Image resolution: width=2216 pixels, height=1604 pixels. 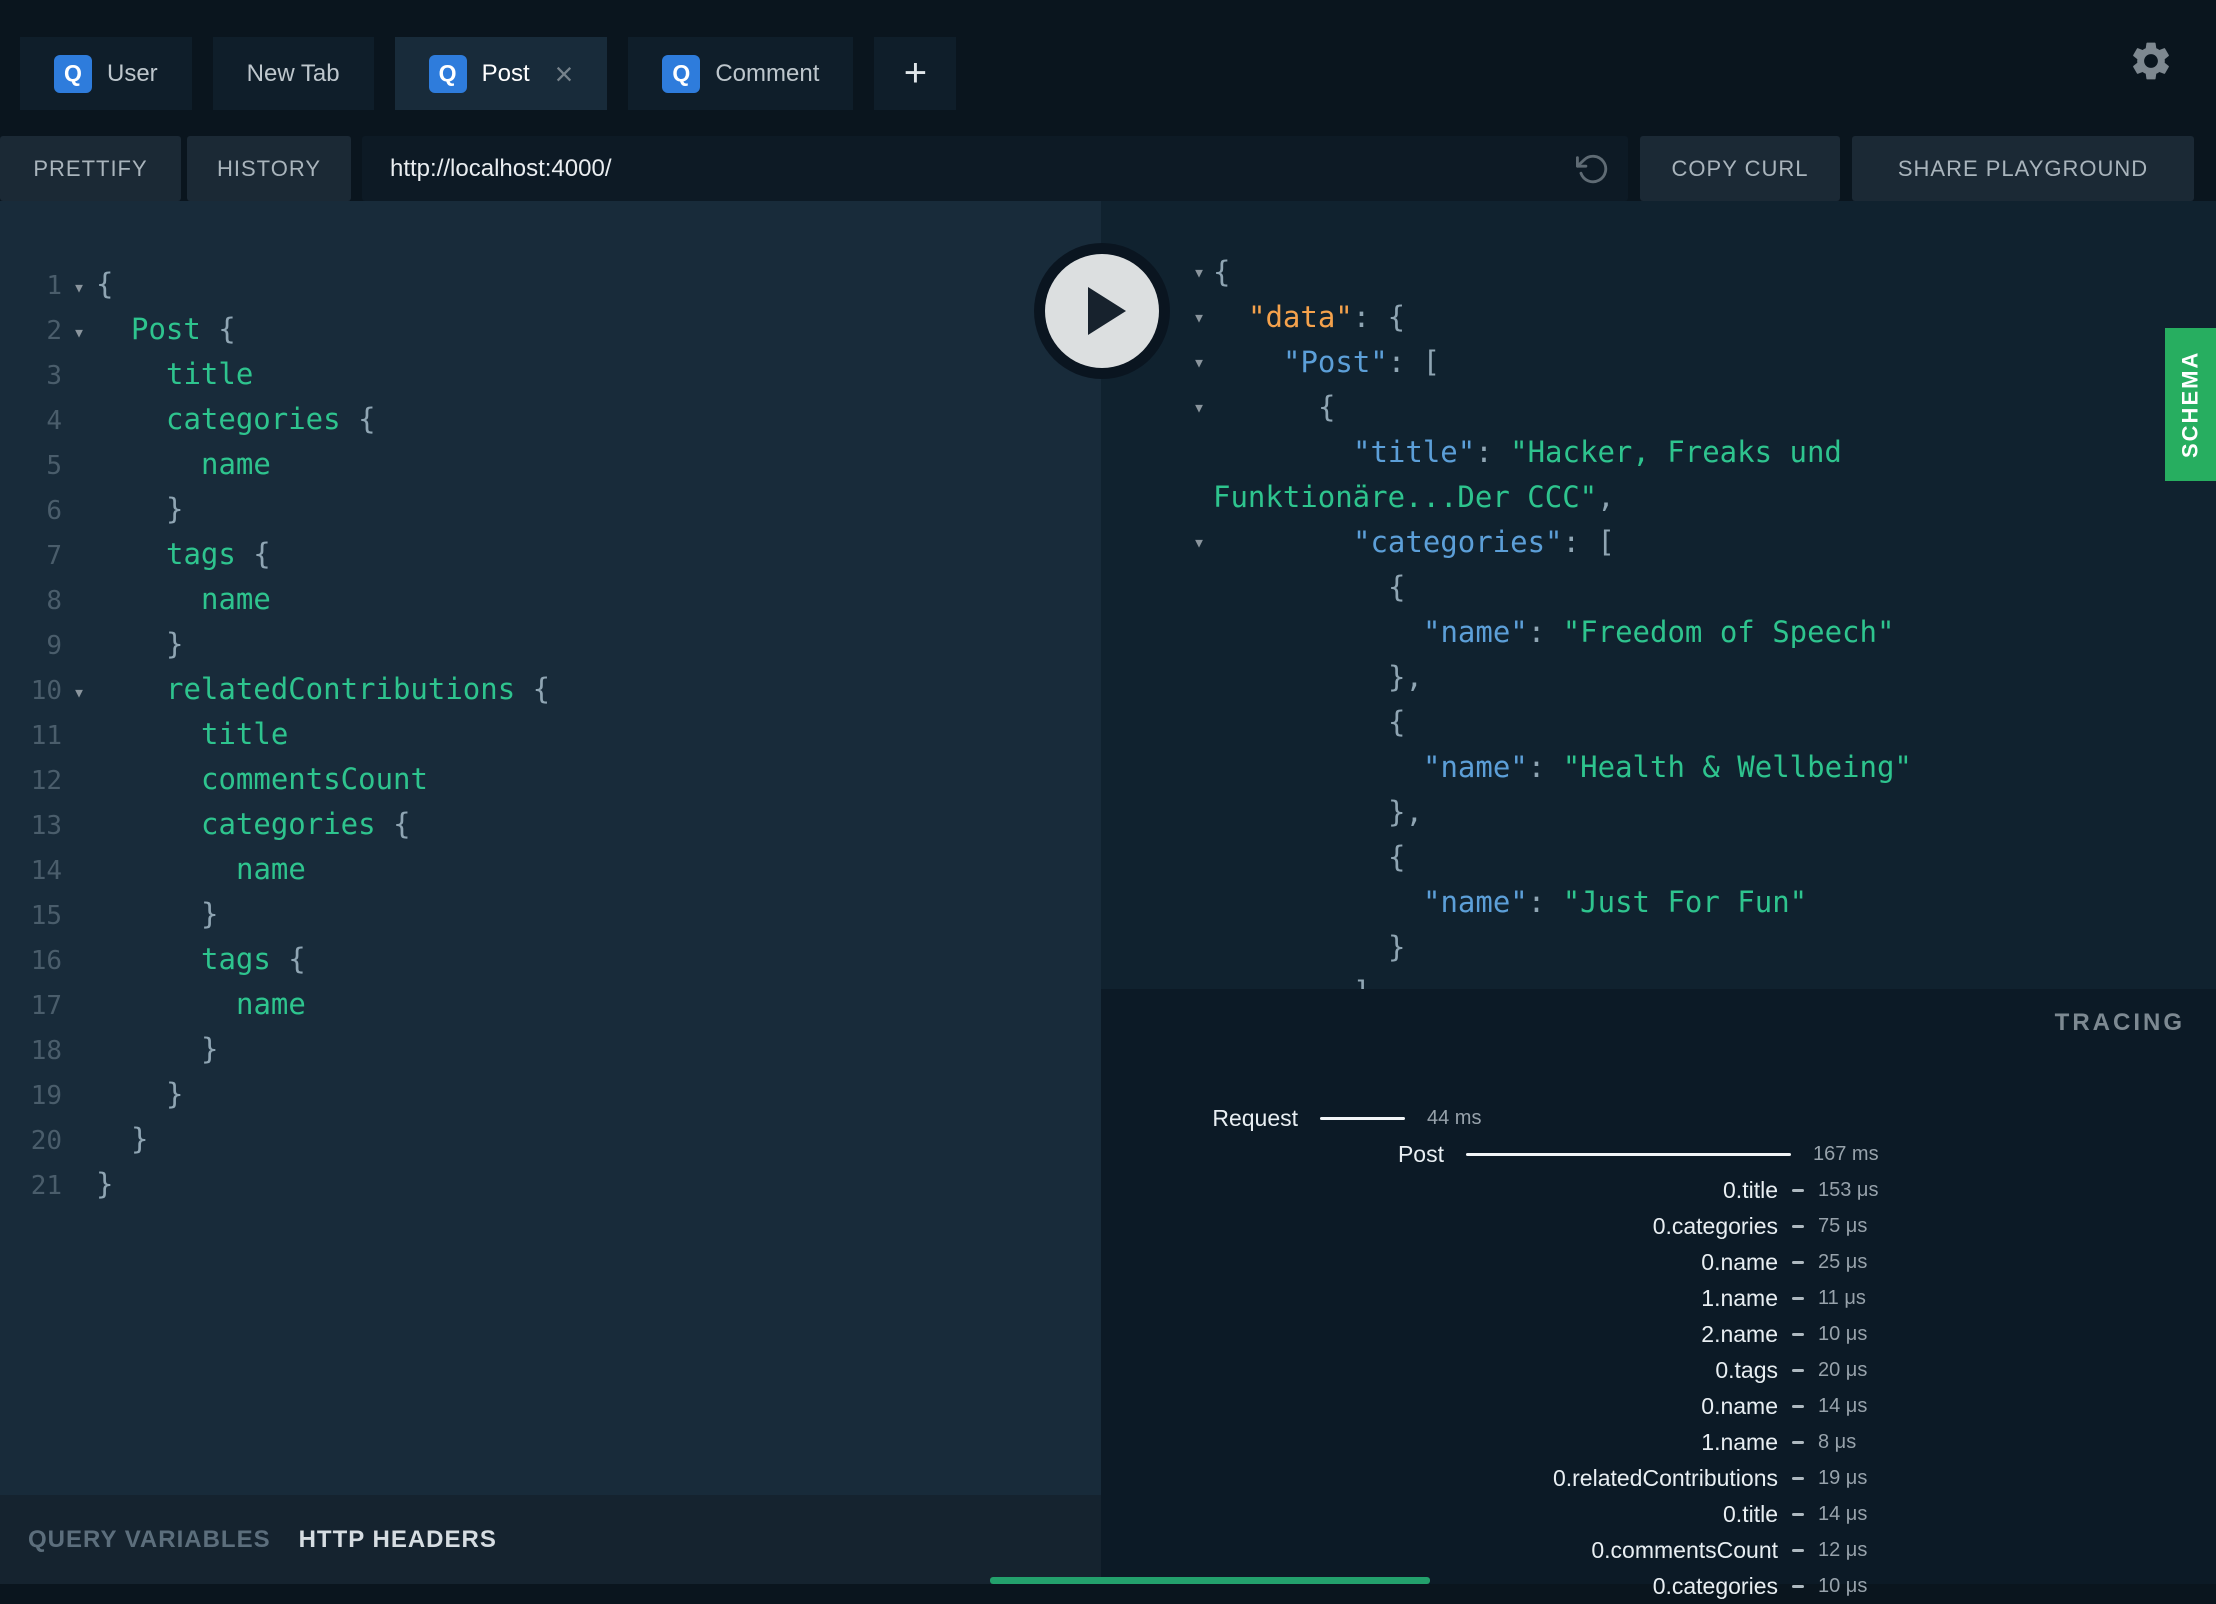 I want to click on endpoint-url-input, so click(x=995, y=168).